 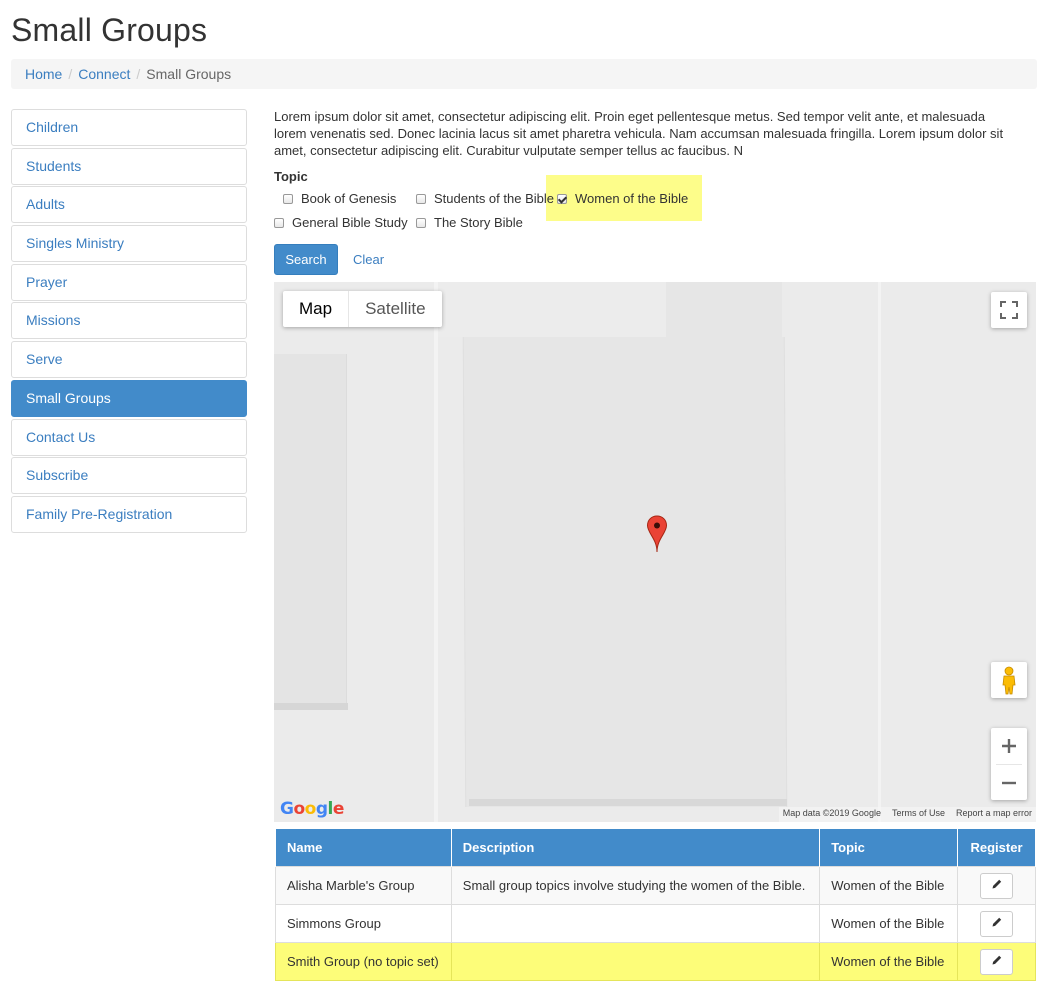 What do you see at coordinates (316, 309) in the screenshot?
I see `map-type-map-button: Map` at bounding box center [316, 309].